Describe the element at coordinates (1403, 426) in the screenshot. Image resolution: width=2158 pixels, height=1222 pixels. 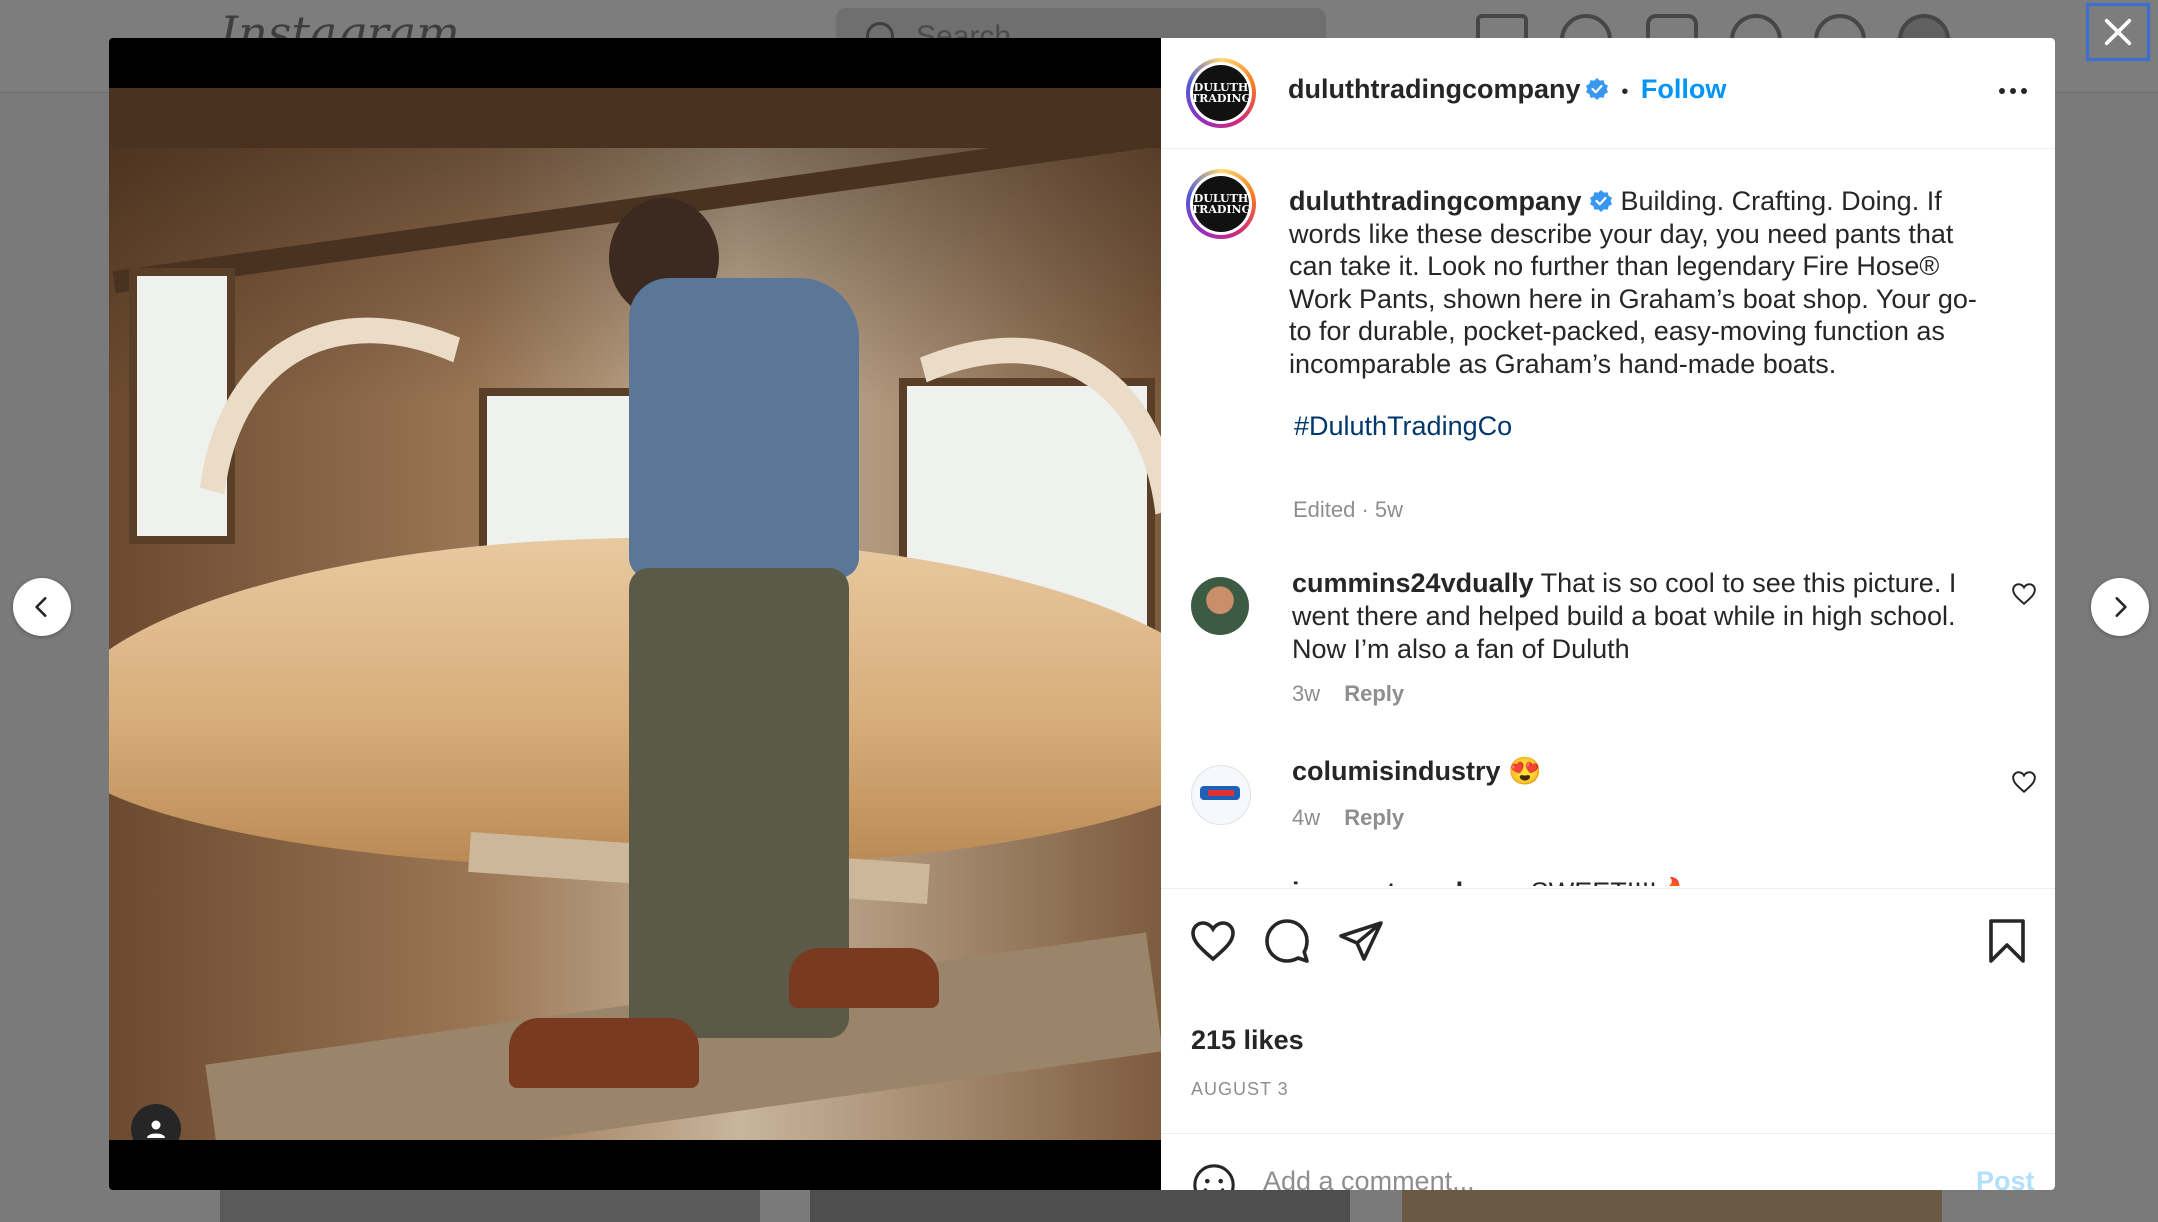
I see `hashtag-link: #DuluthTradingCo` at that location.